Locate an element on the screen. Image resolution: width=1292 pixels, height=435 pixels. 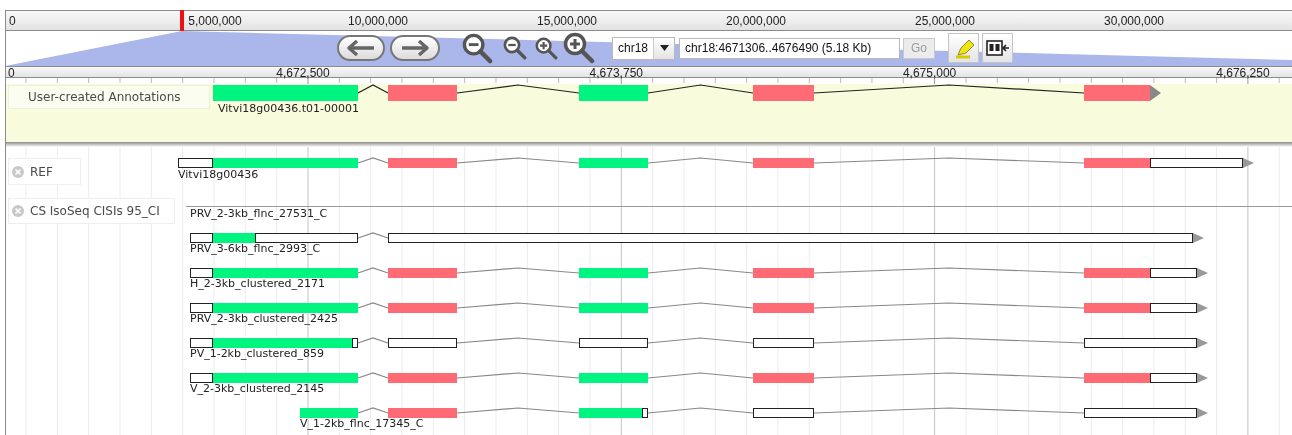
film-arrow-icon is located at coordinates (997, 48).